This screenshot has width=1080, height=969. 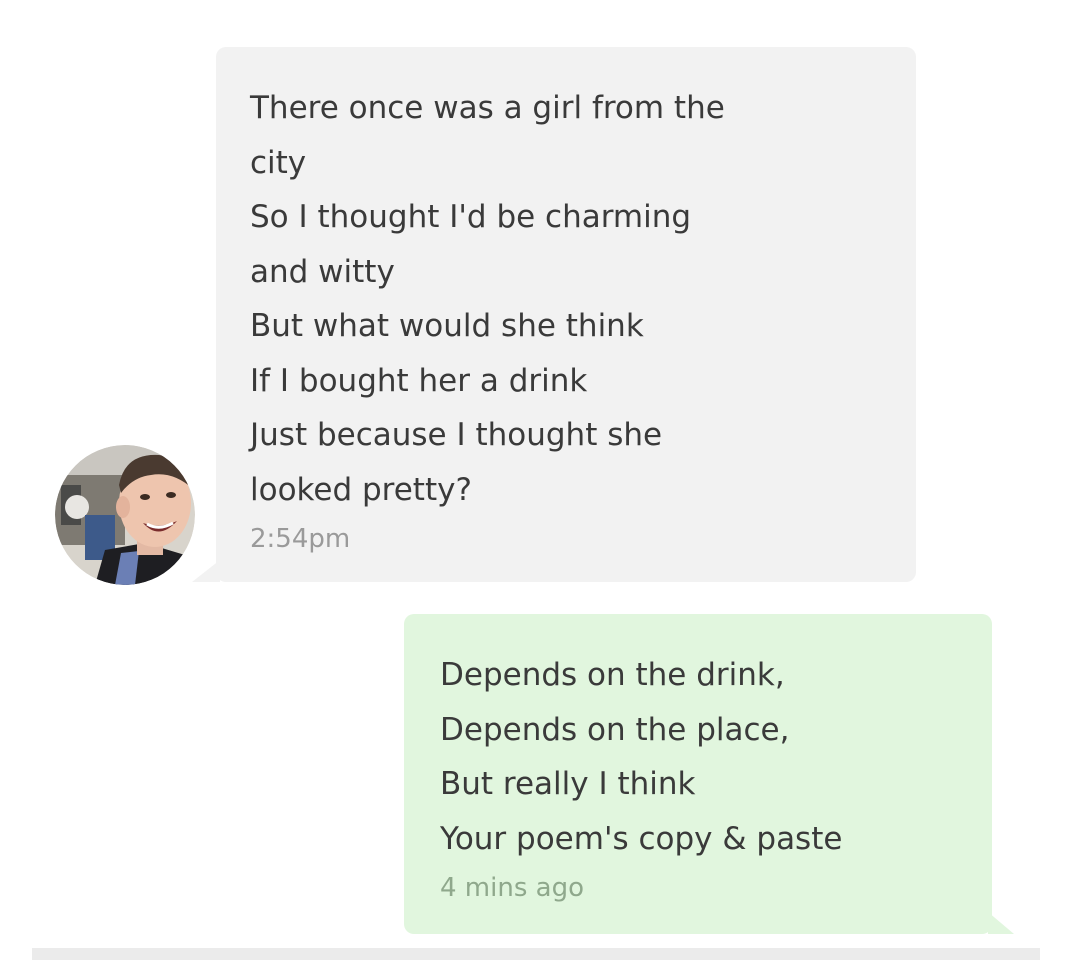 What do you see at coordinates (536, 954) in the screenshot?
I see `composer-divider` at bounding box center [536, 954].